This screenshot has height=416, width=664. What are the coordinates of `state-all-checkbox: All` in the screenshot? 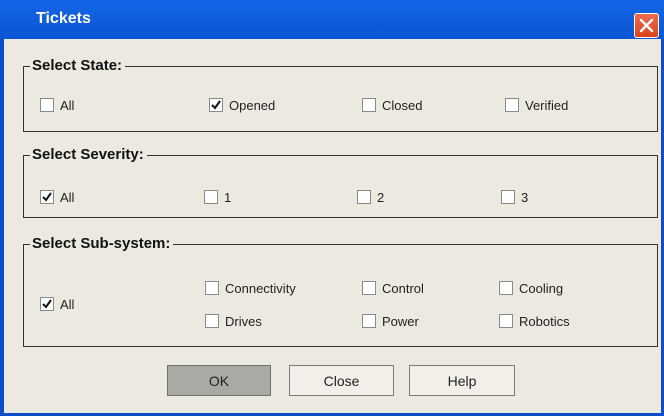 It's located at (57, 105).